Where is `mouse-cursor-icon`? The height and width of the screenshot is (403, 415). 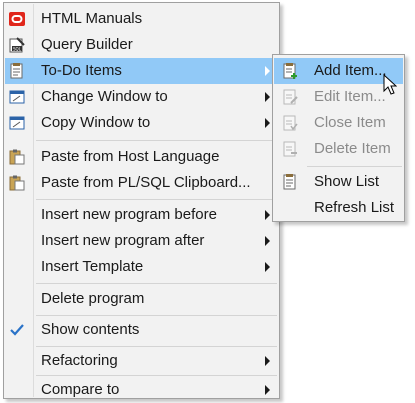 mouse-cursor-icon is located at coordinates (390, 84).